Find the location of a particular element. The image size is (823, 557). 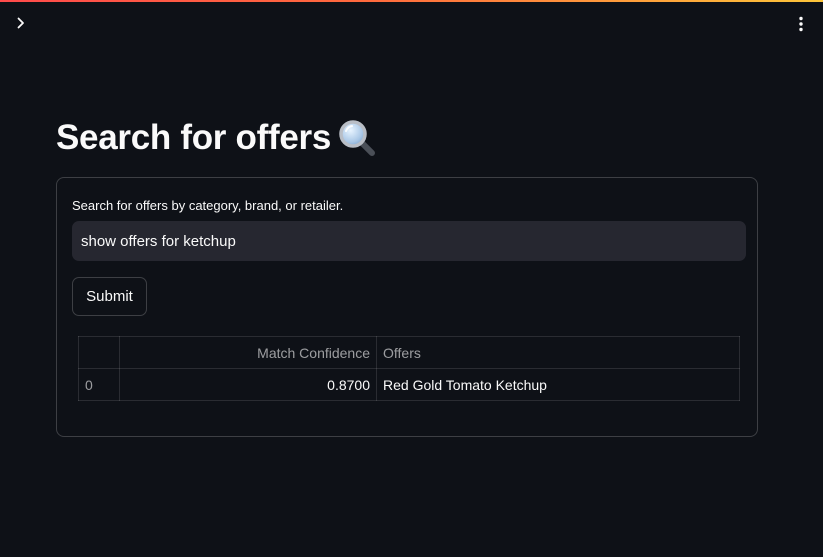

kebab-menu-icon is located at coordinates (801, 24).